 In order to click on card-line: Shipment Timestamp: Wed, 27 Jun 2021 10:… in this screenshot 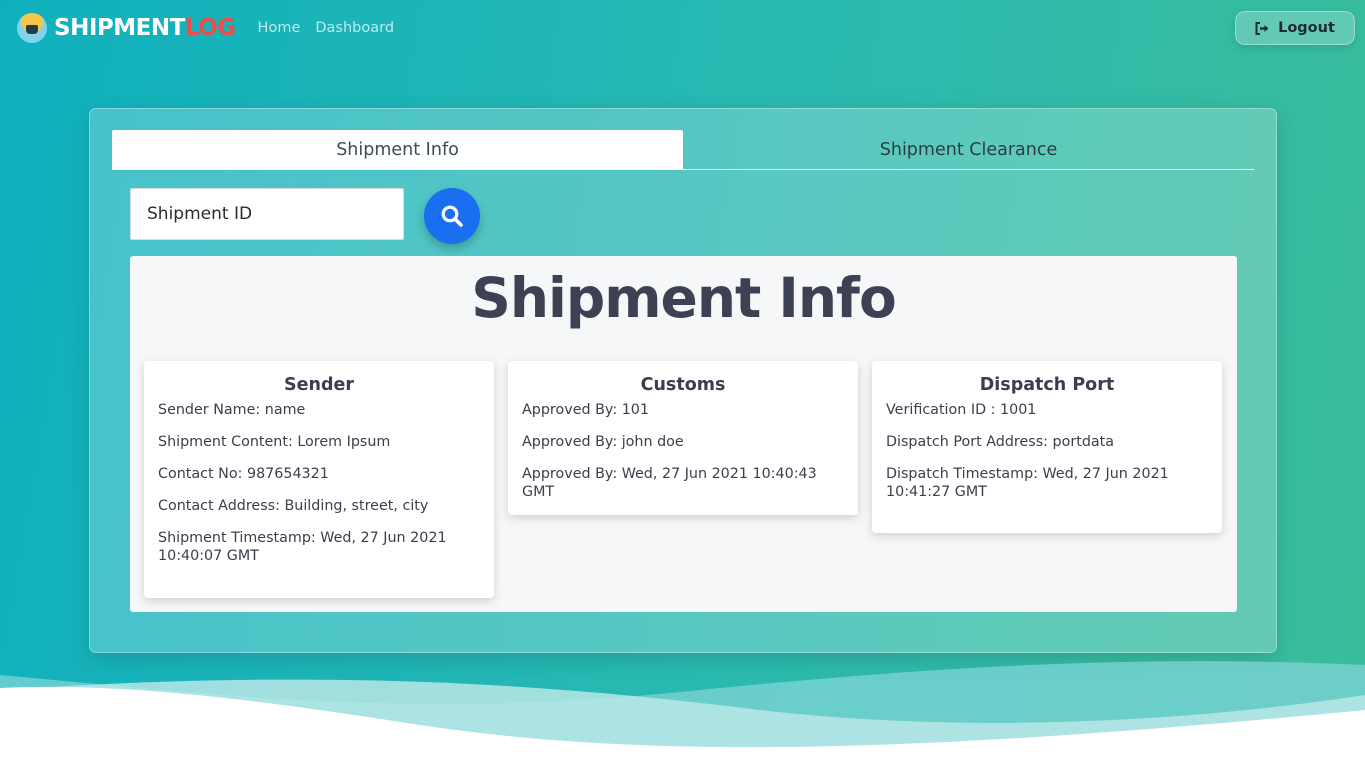, I will do `click(302, 547)`.